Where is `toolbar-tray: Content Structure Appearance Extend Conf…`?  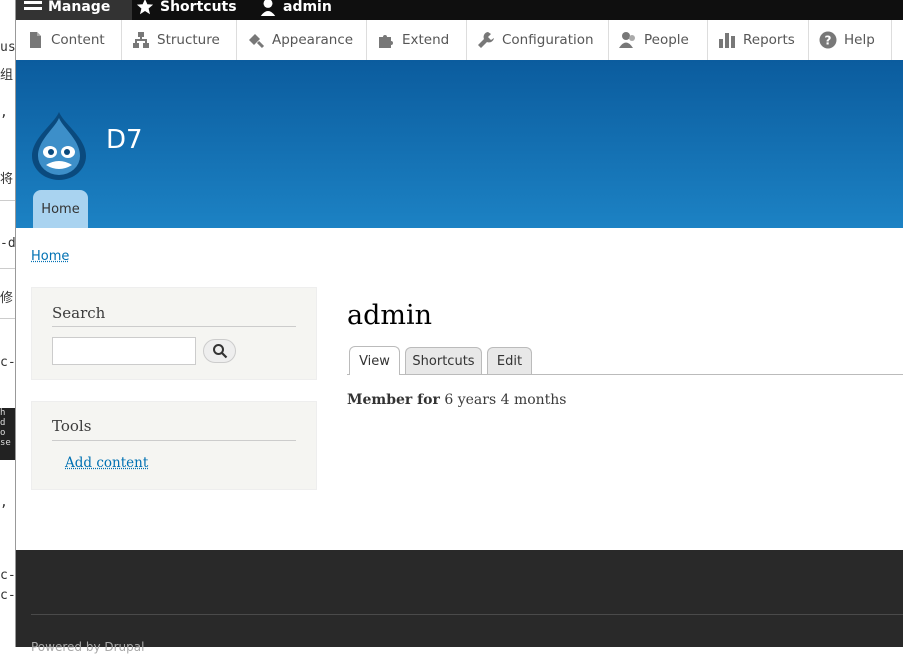
toolbar-tray: Content Structure Appearance Extend Conf… is located at coordinates (459, 40).